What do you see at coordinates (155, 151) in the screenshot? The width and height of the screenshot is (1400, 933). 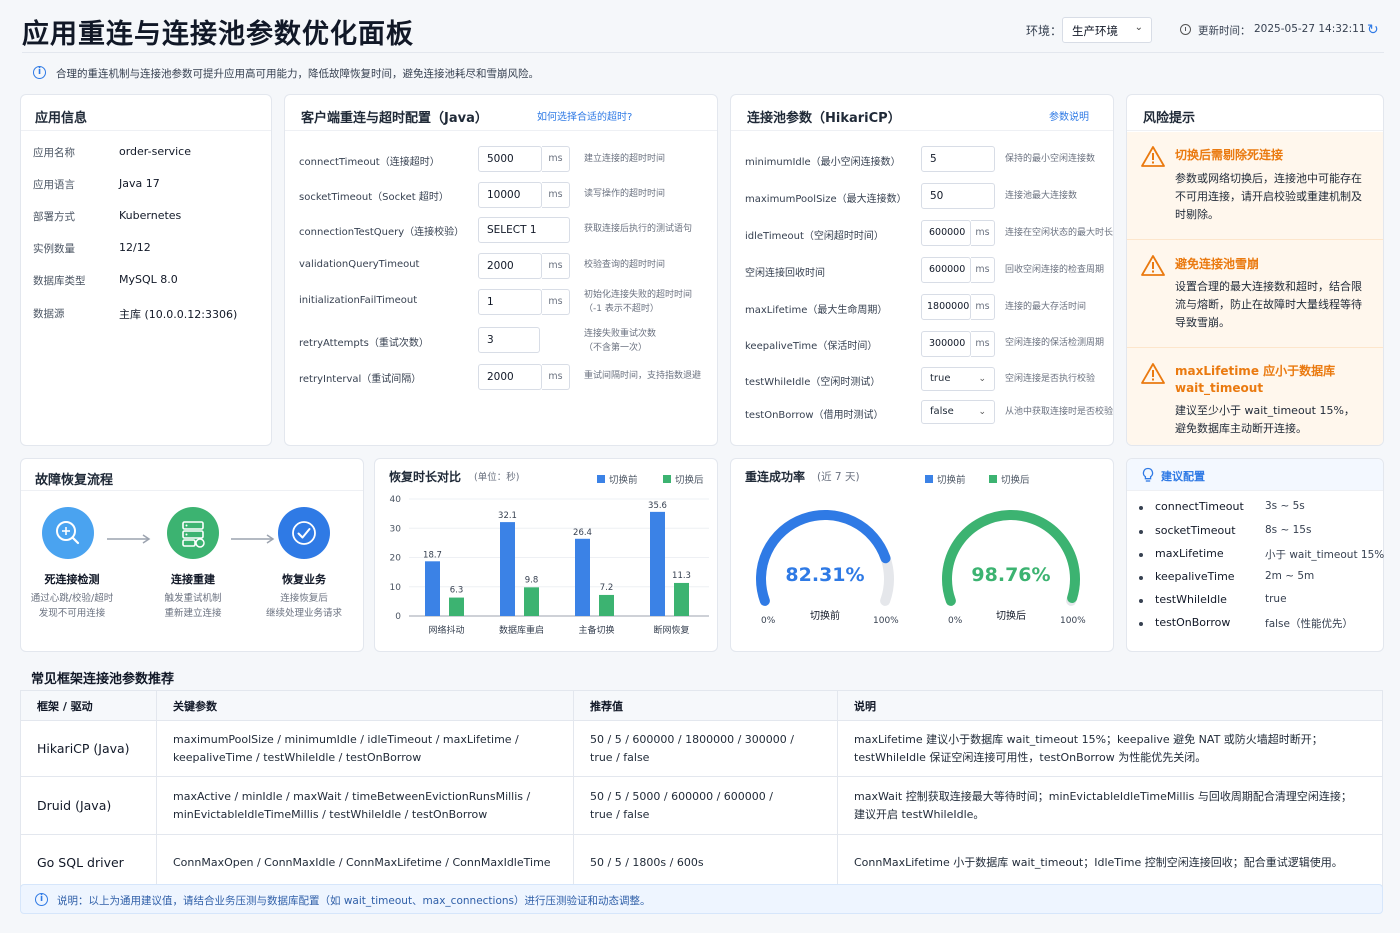 I see `app-info-value: order-service` at bounding box center [155, 151].